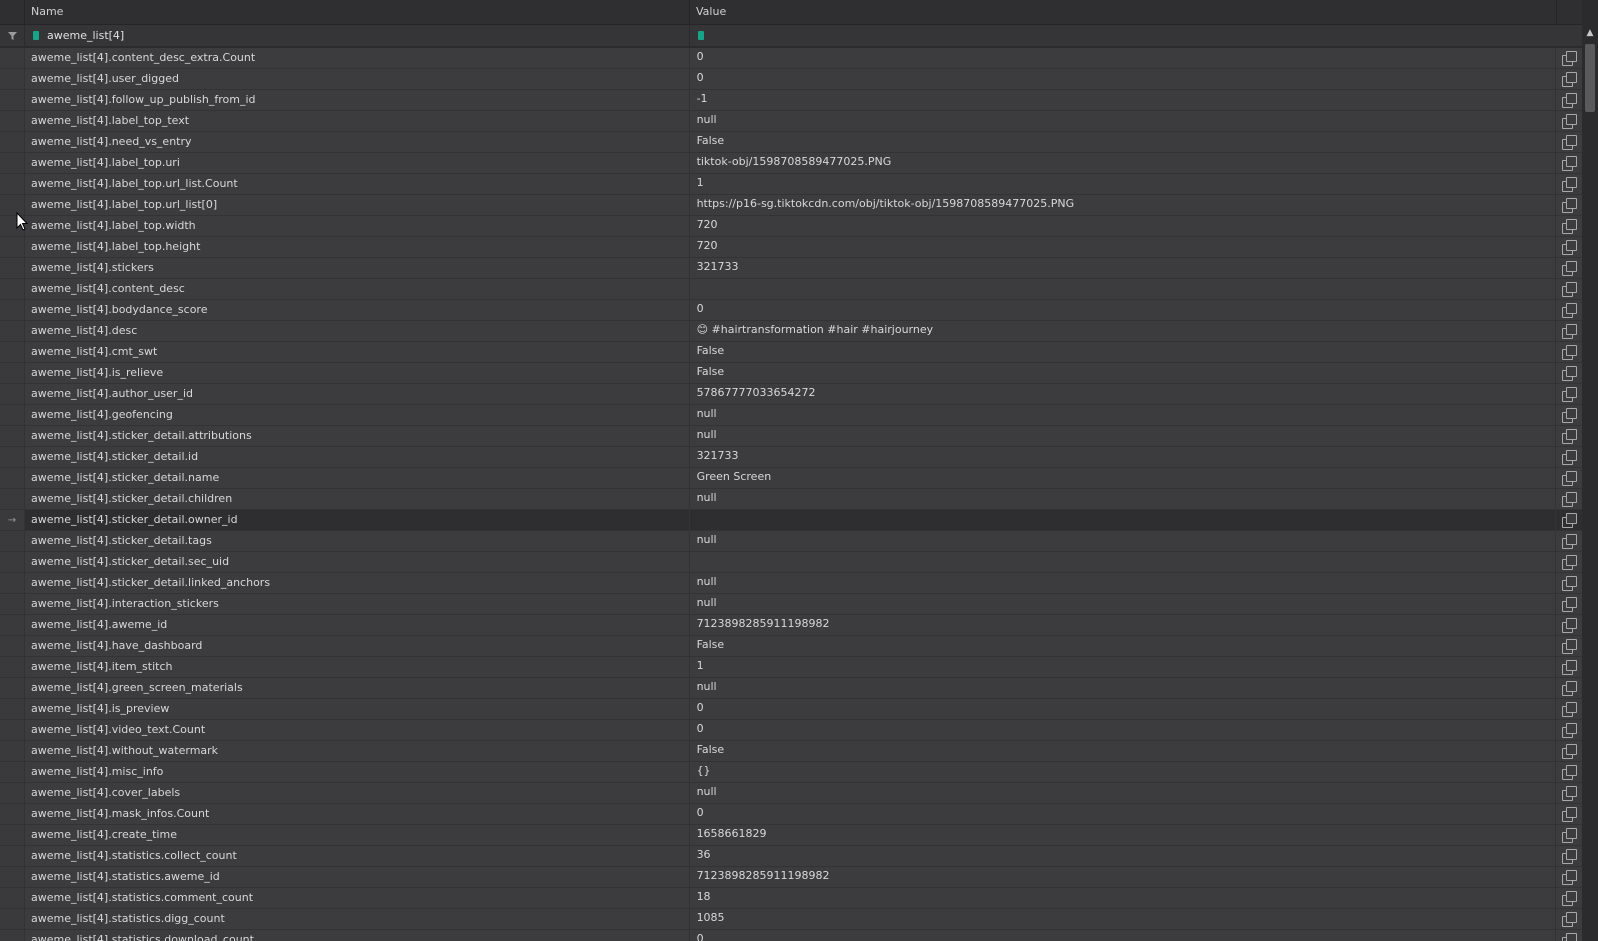 The width and height of the screenshot is (1598, 941). What do you see at coordinates (791, 898) in the screenshot?
I see `table-row: aweme_list[4].statistics.comment_count 18` at bounding box center [791, 898].